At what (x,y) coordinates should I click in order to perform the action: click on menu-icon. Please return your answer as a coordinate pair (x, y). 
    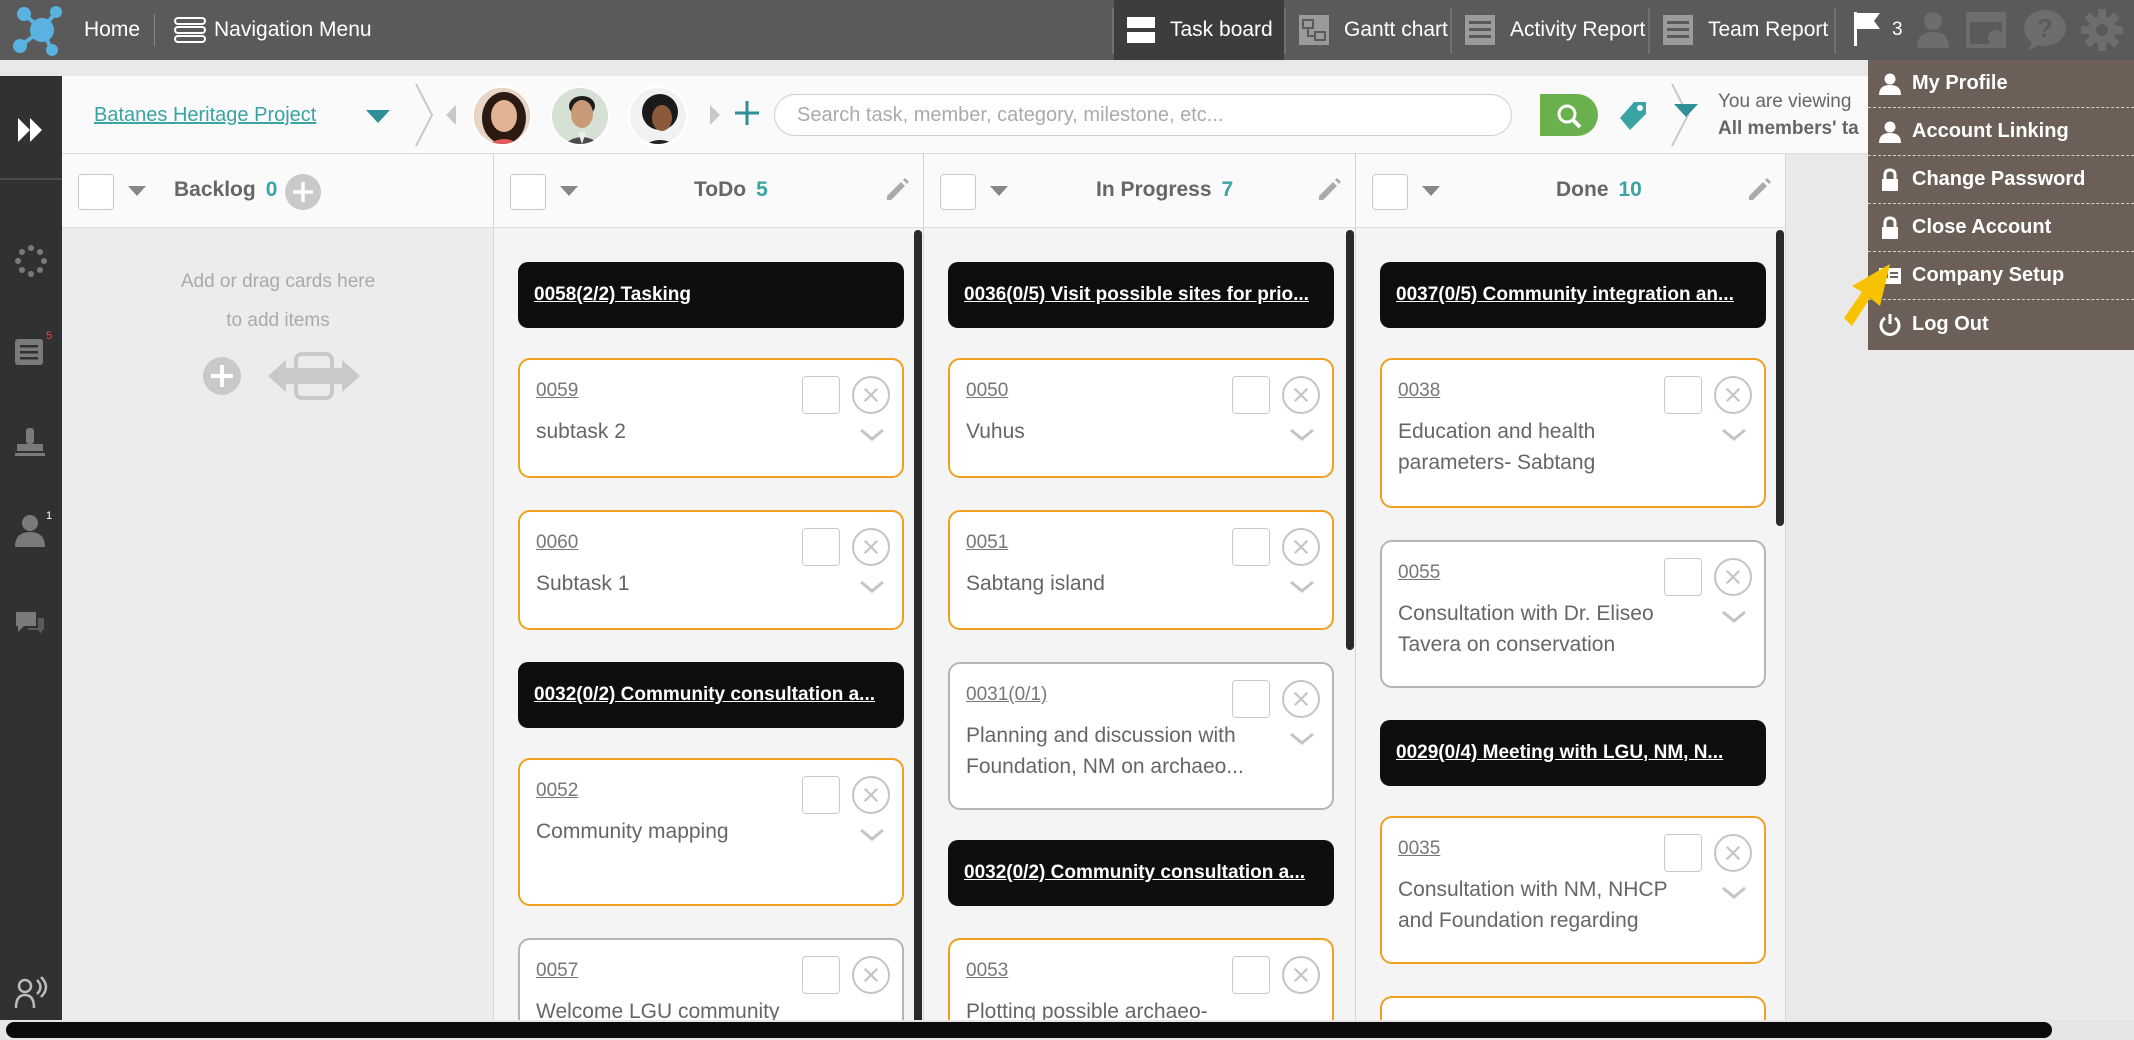
    Looking at the image, I should click on (190, 30).